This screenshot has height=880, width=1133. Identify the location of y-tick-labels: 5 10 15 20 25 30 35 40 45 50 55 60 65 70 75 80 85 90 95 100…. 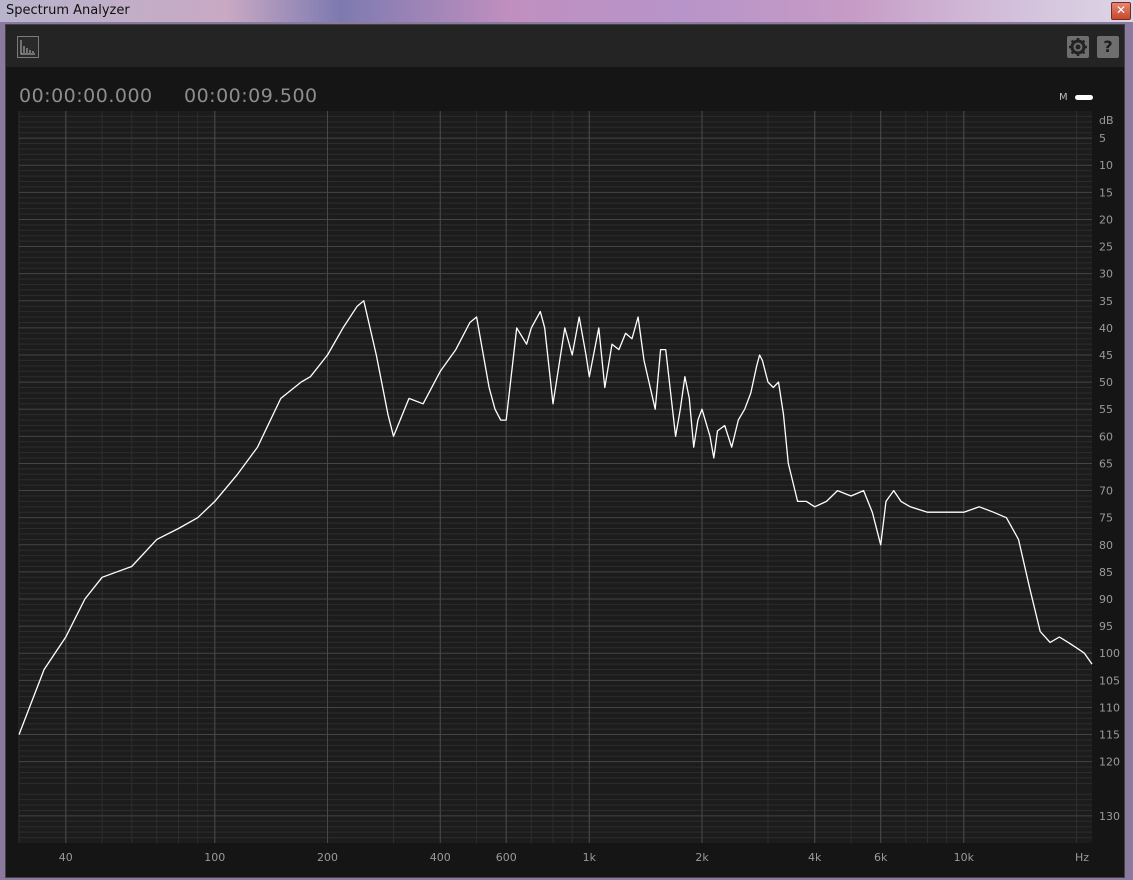
(1109, 477).